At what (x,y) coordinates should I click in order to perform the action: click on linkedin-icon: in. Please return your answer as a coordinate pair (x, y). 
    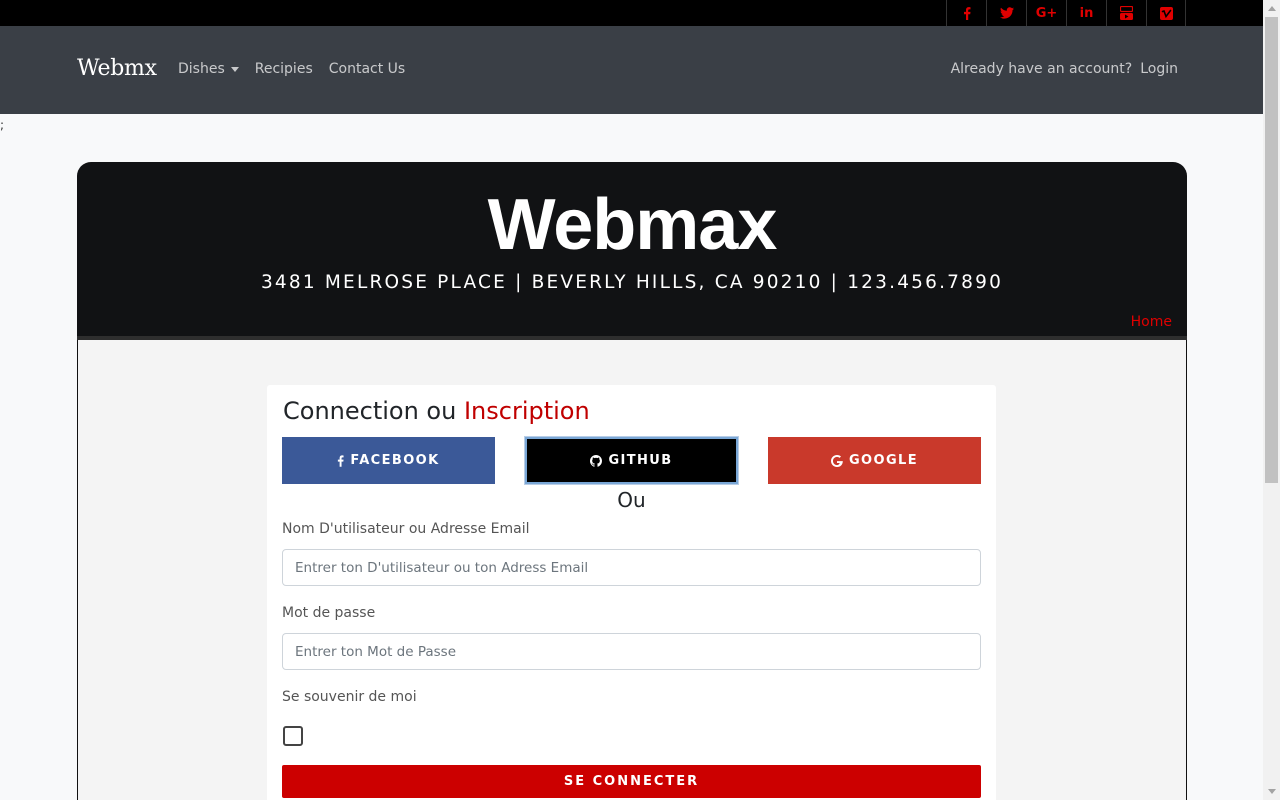
    Looking at the image, I should click on (1086, 13).